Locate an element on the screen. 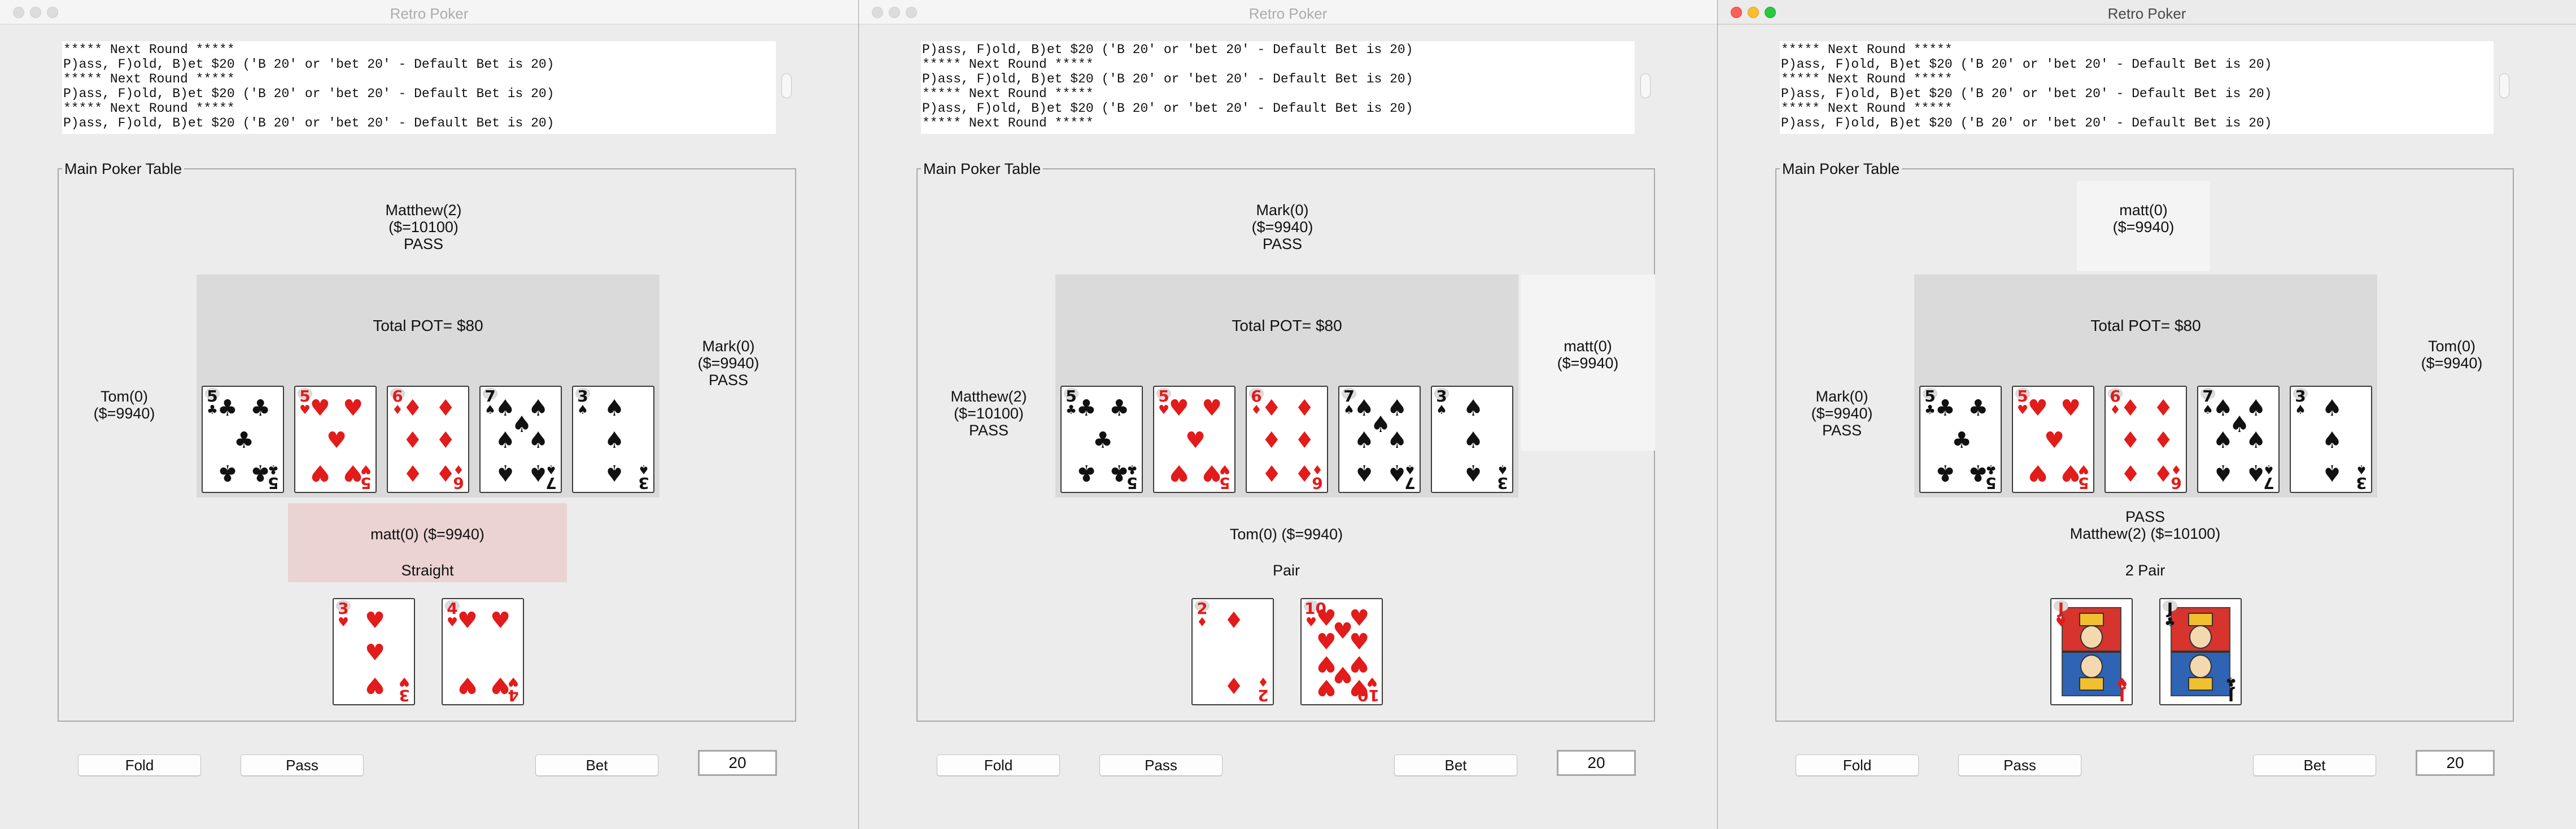 The image size is (2576, 829). window-title: Retro Poker is located at coordinates (1288, 13).